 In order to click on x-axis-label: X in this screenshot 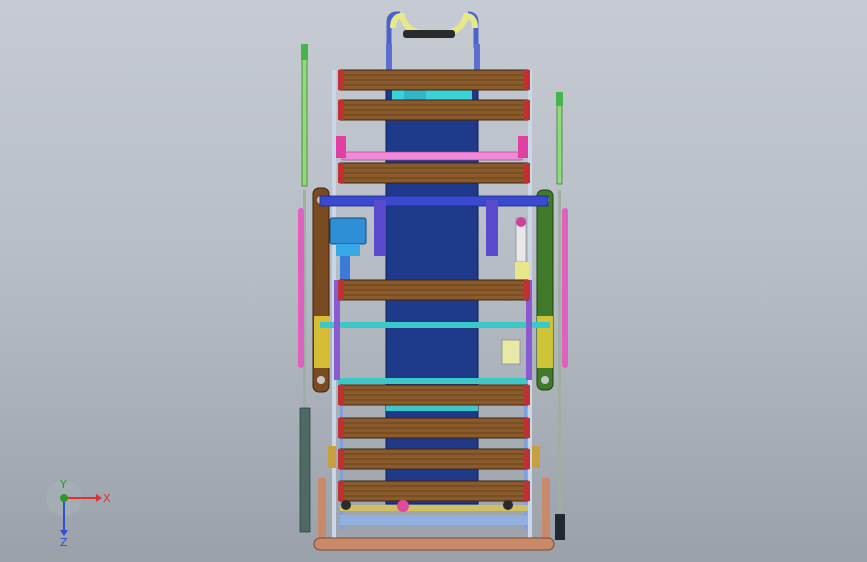, I will do `click(107, 498)`.